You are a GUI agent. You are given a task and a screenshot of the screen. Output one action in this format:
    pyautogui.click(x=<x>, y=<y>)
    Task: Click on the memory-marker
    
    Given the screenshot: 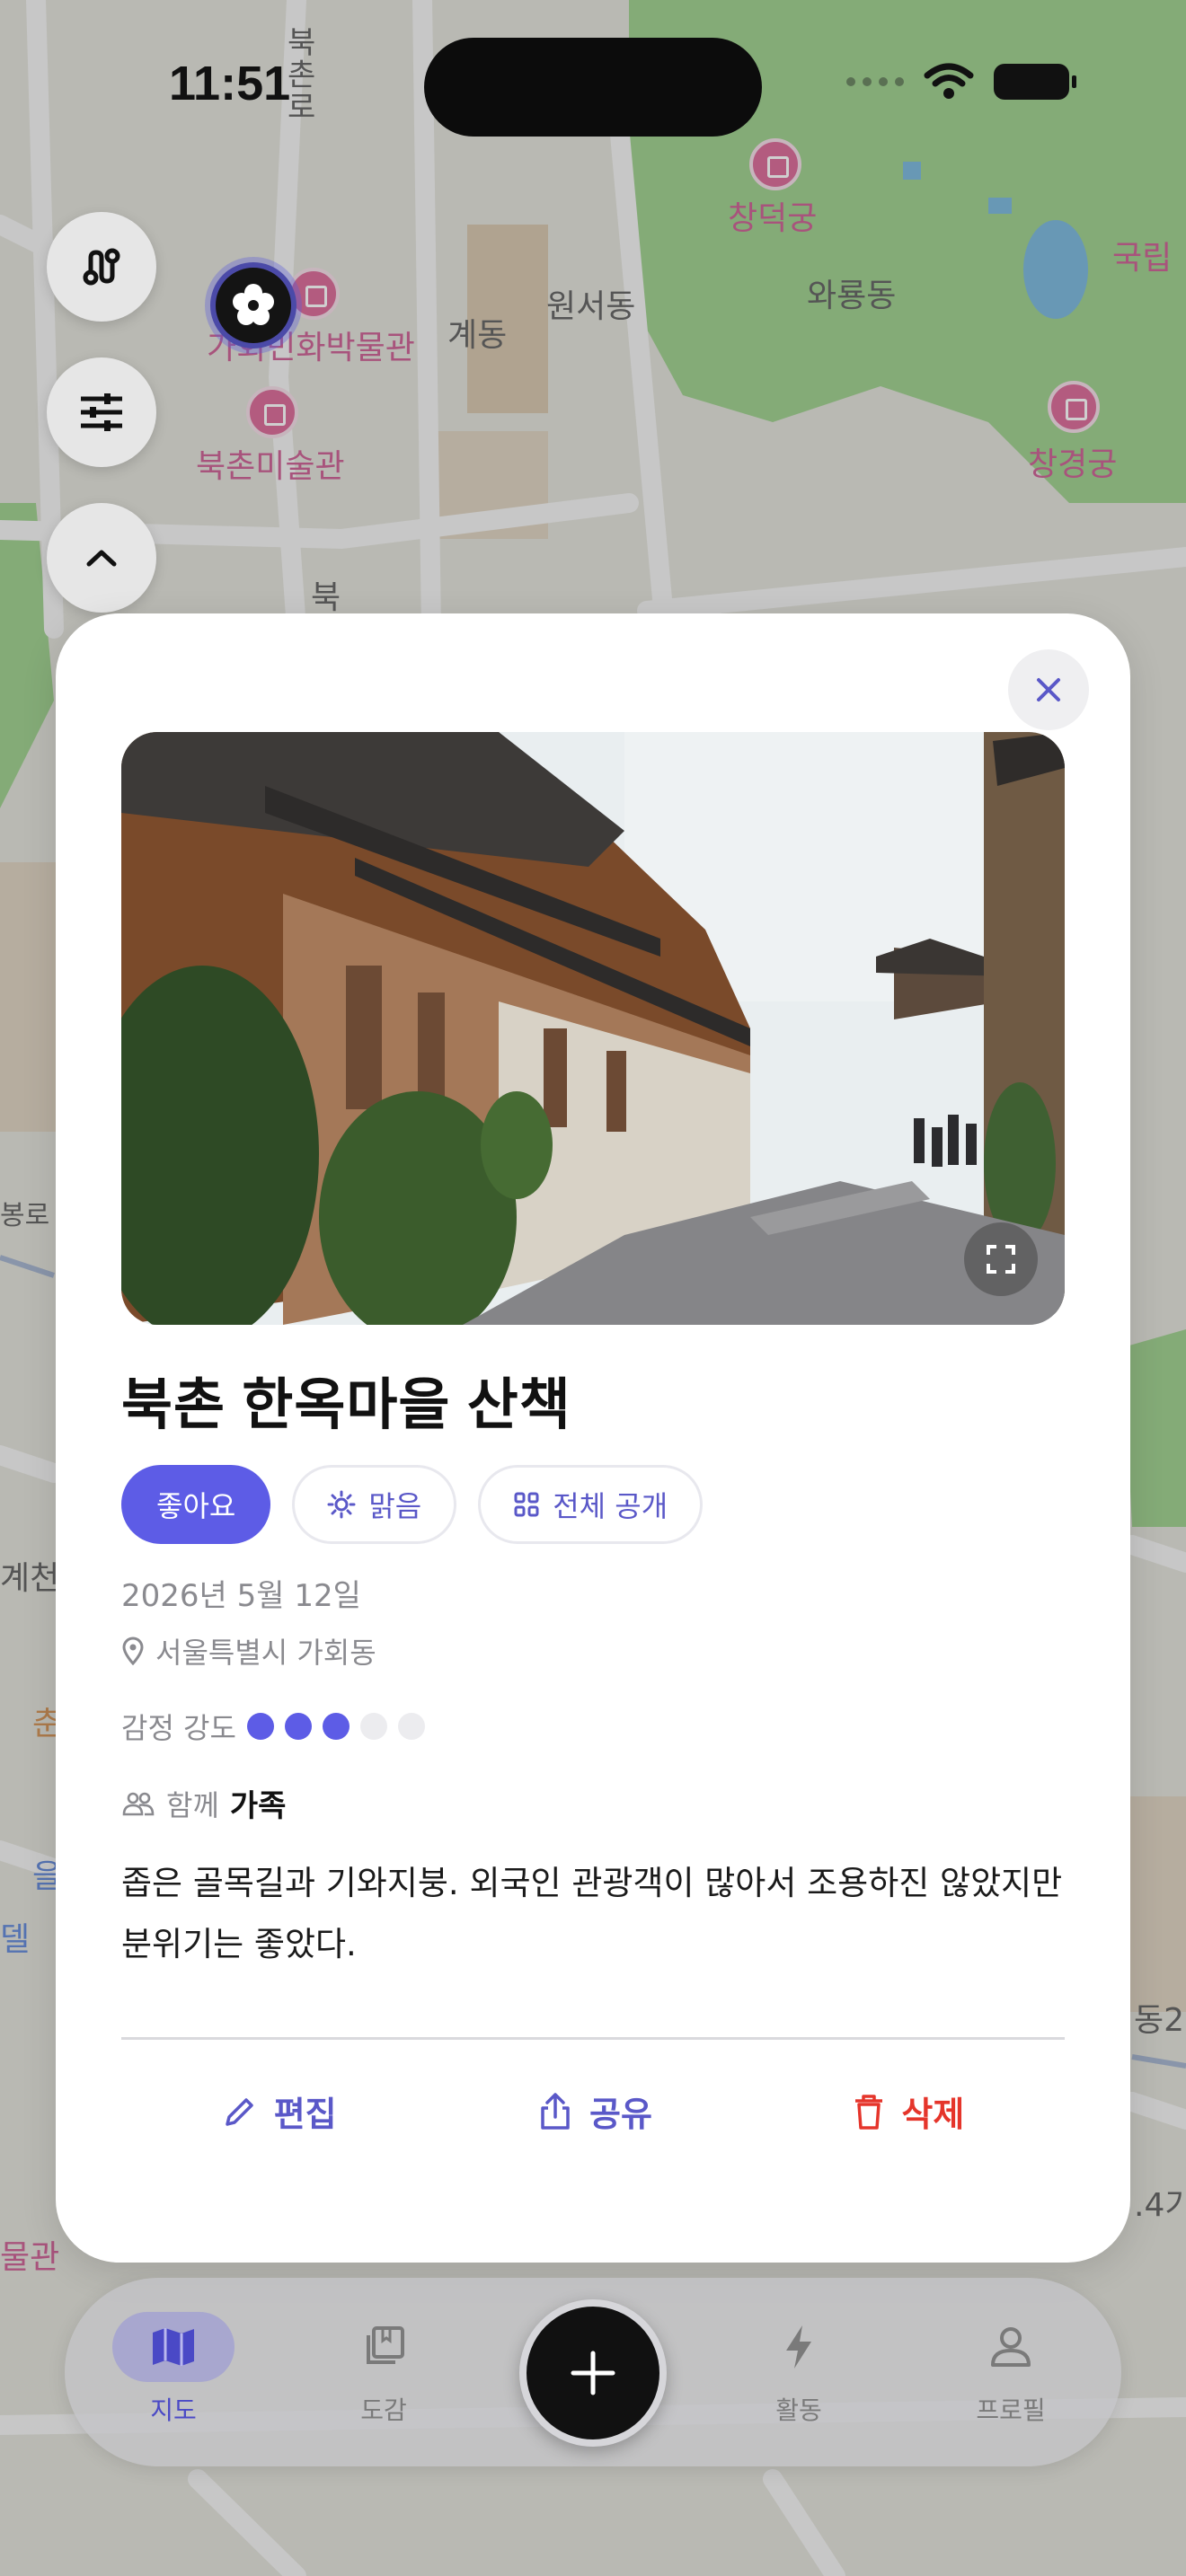 What is the action you would take?
    pyautogui.click(x=253, y=305)
    